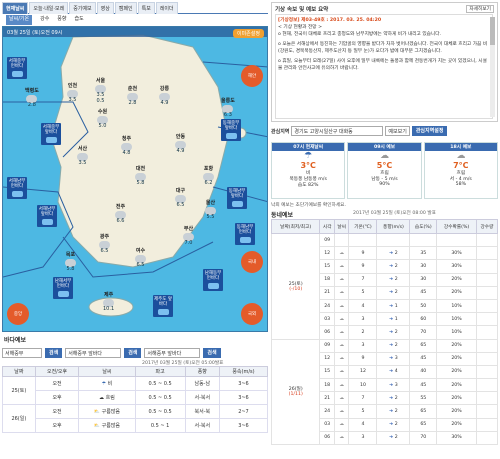 The image size is (500, 459). Describe the element at coordinates (231, 130) in the screenshot. I see `sea-east-central: 동해중부 앞바다` at that location.